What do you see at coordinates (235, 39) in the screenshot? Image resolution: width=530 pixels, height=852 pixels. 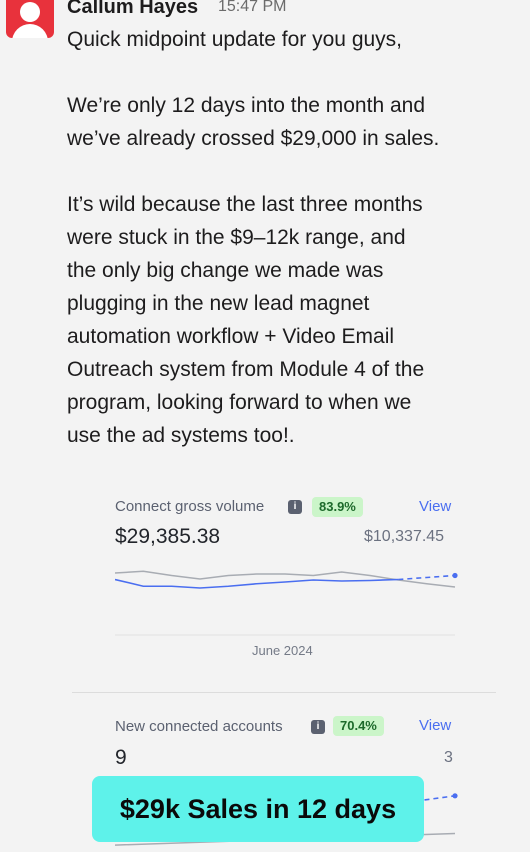 I see `message-line: Quick midpoint update for you guys,` at bounding box center [235, 39].